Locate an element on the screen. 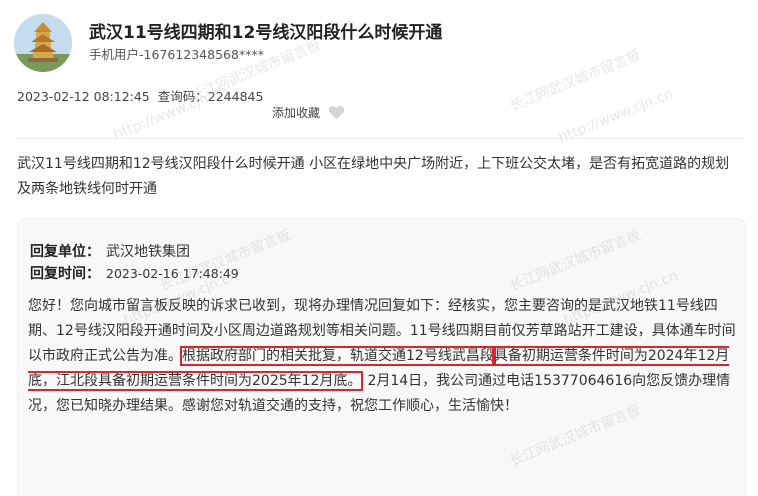 The image size is (758, 496). add-favorite-label: 添加收藏 is located at coordinates (296, 113).